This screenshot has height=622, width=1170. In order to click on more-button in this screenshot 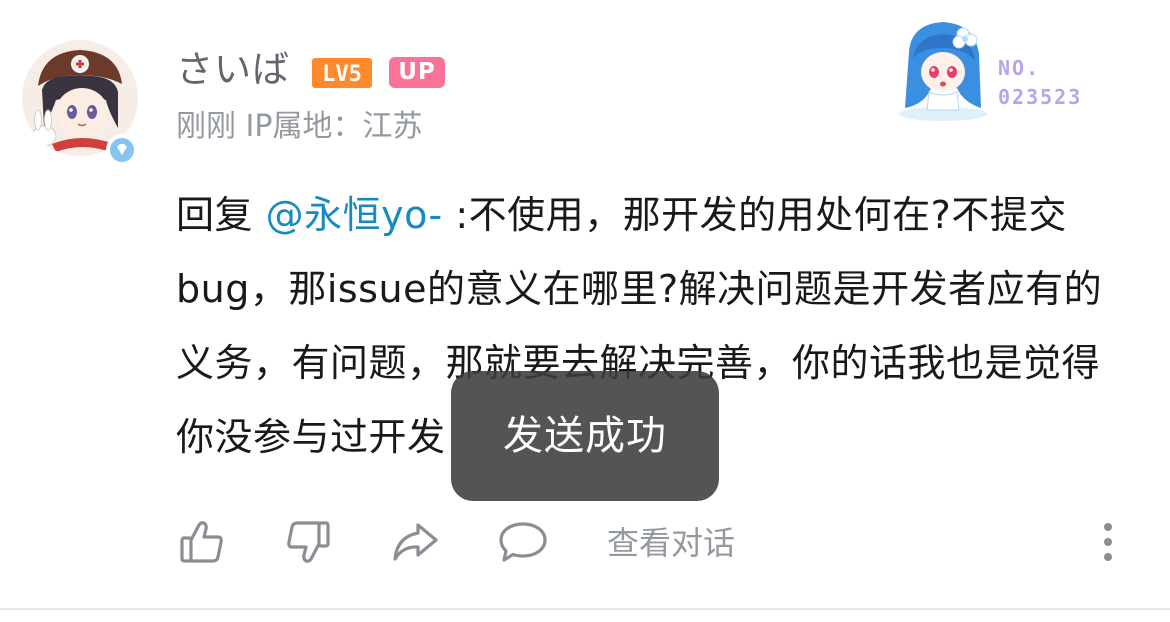, I will do `click(1108, 542)`.